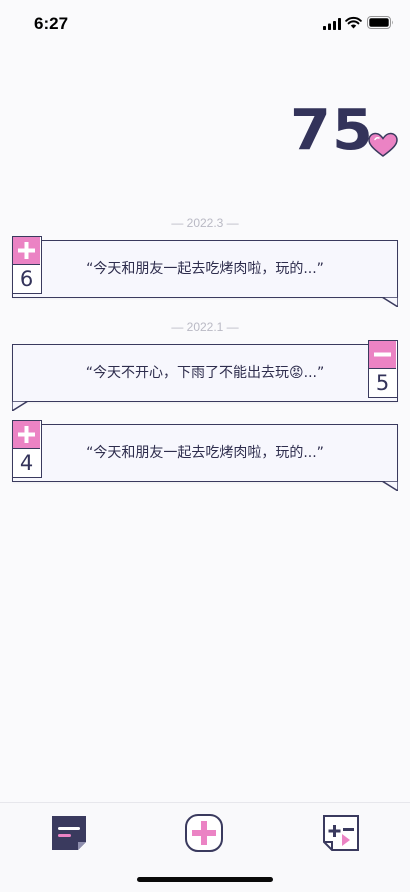 The width and height of the screenshot is (410, 892). What do you see at coordinates (26, 278) in the screenshot?
I see `points-value: 6` at bounding box center [26, 278].